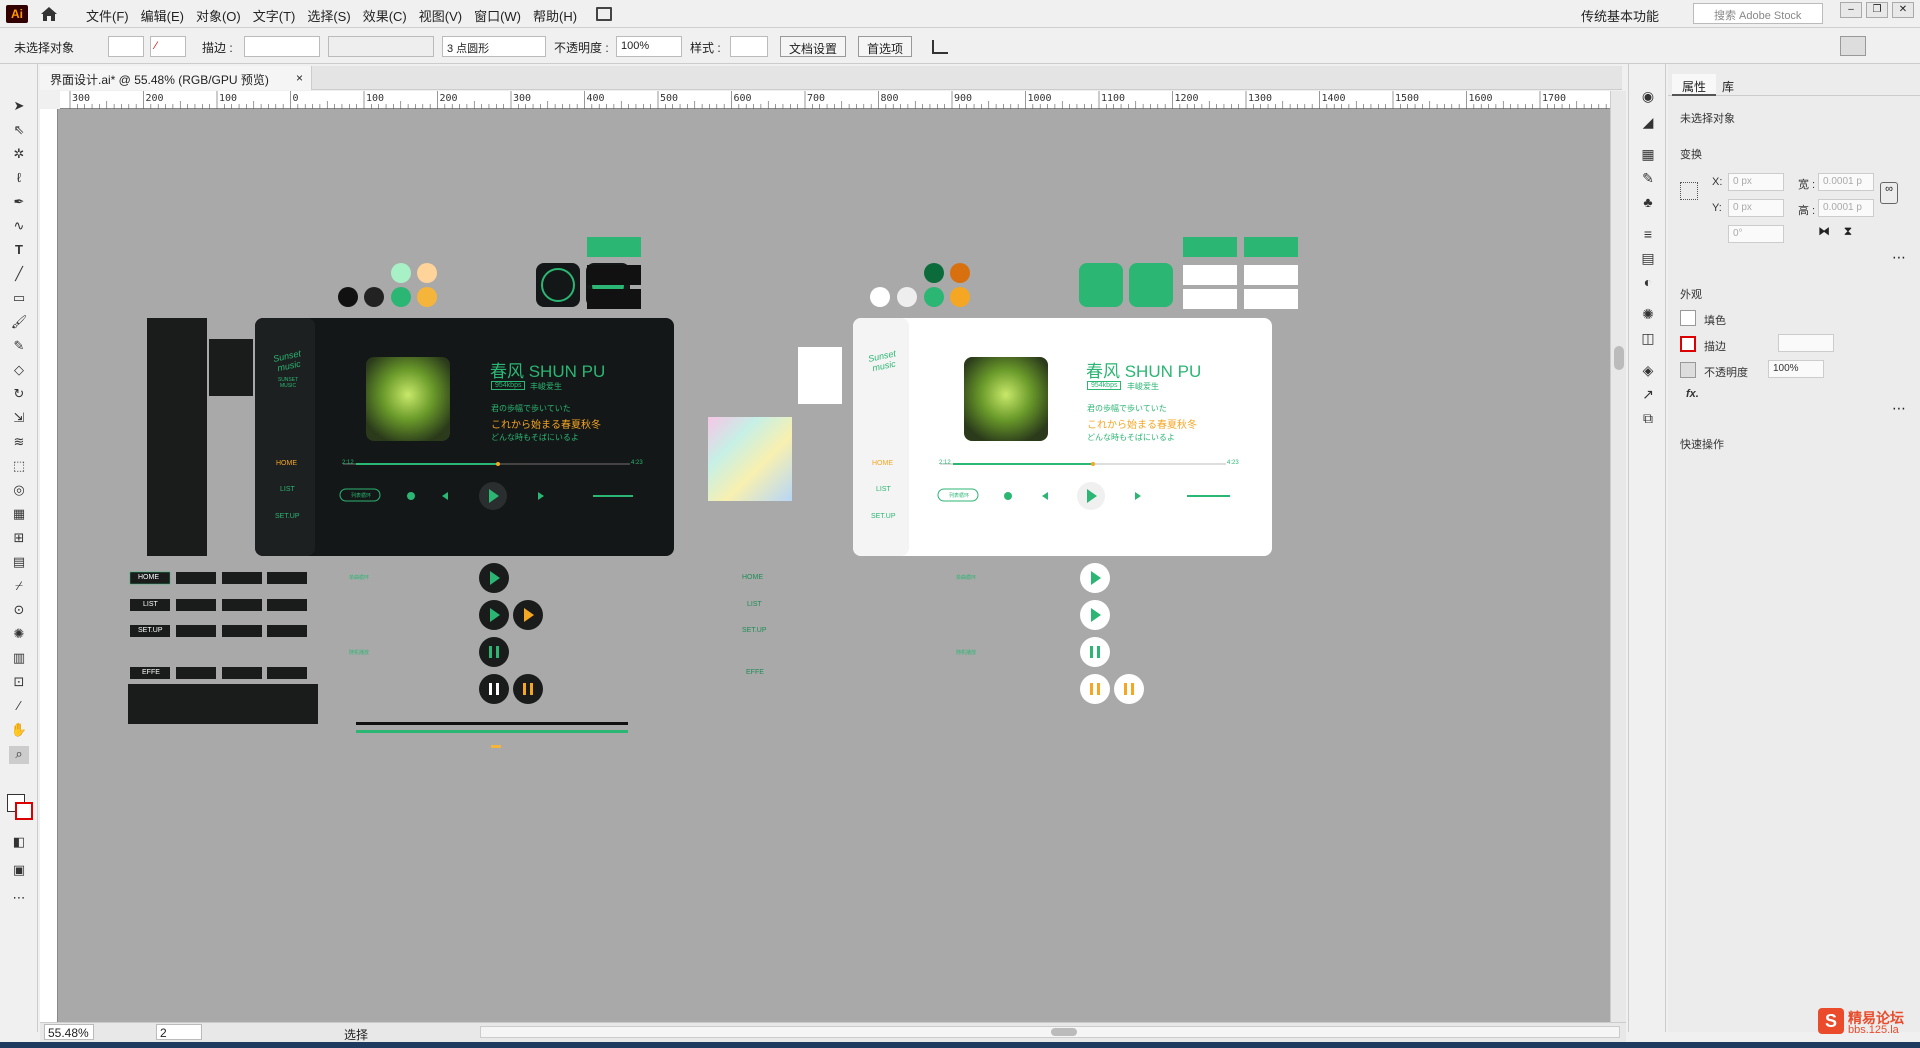 The height and width of the screenshot is (1048, 1920). Describe the element at coordinates (218, 15) in the screenshot. I see `menu-object: 对象(O)` at that location.